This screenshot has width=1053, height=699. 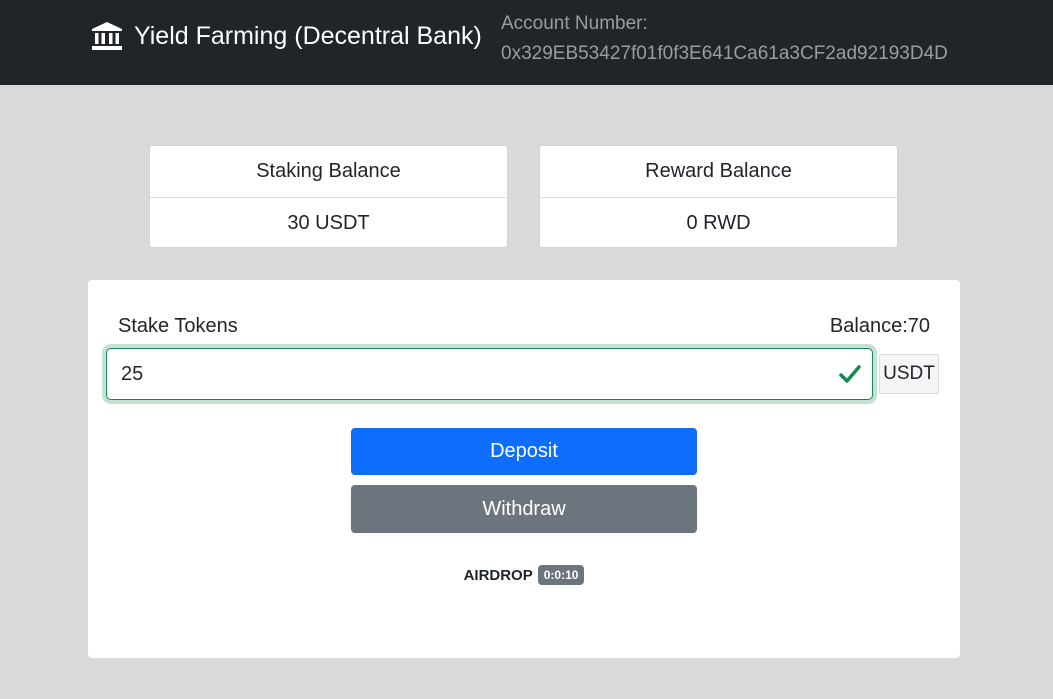 What do you see at coordinates (471, 374) in the screenshot?
I see `stake-amount-input` at bounding box center [471, 374].